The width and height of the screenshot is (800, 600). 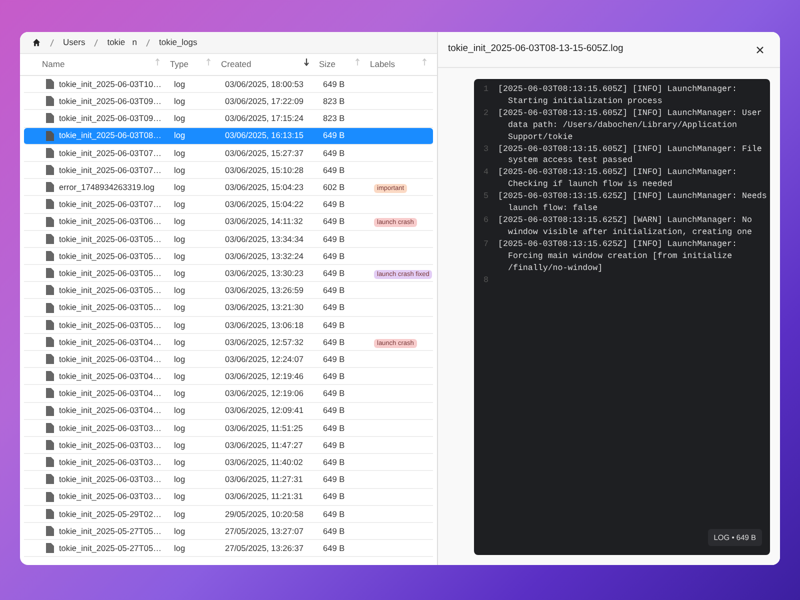 What do you see at coordinates (383, 64) in the screenshot?
I see `column-header: Labels` at bounding box center [383, 64].